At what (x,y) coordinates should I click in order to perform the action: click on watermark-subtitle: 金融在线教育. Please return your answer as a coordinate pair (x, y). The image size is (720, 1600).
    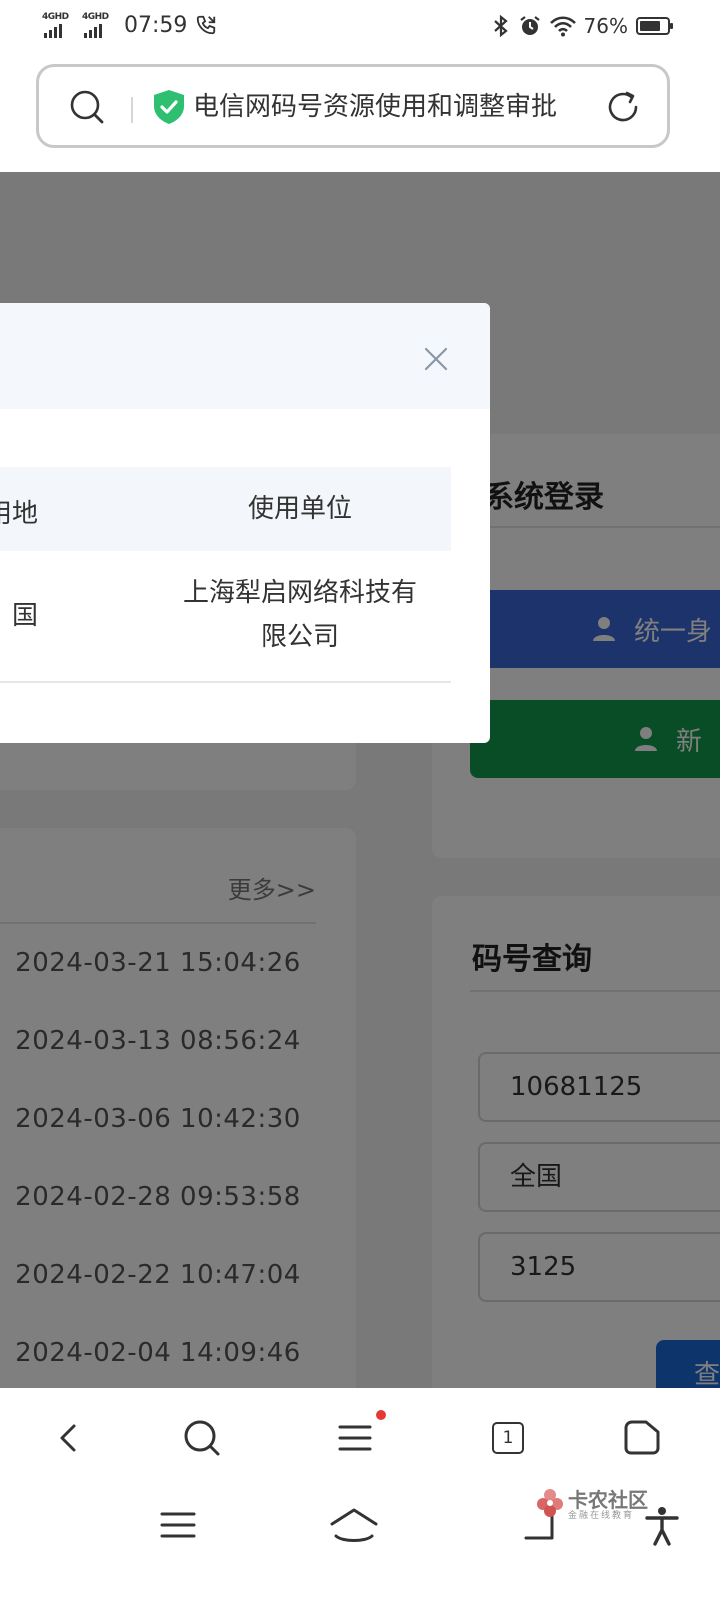
    Looking at the image, I should click on (601, 1516).